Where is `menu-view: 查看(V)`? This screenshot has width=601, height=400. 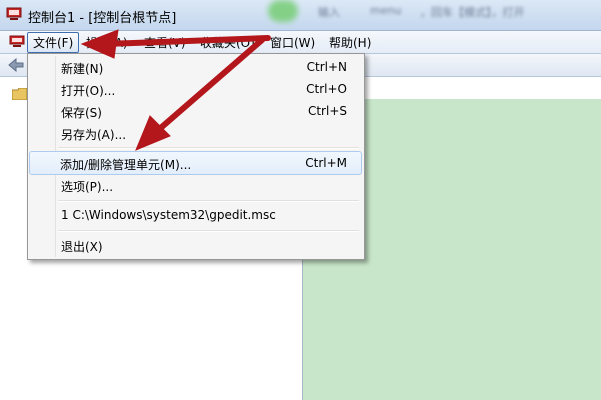
menu-view: 查看(V) is located at coordinates (165, 42).